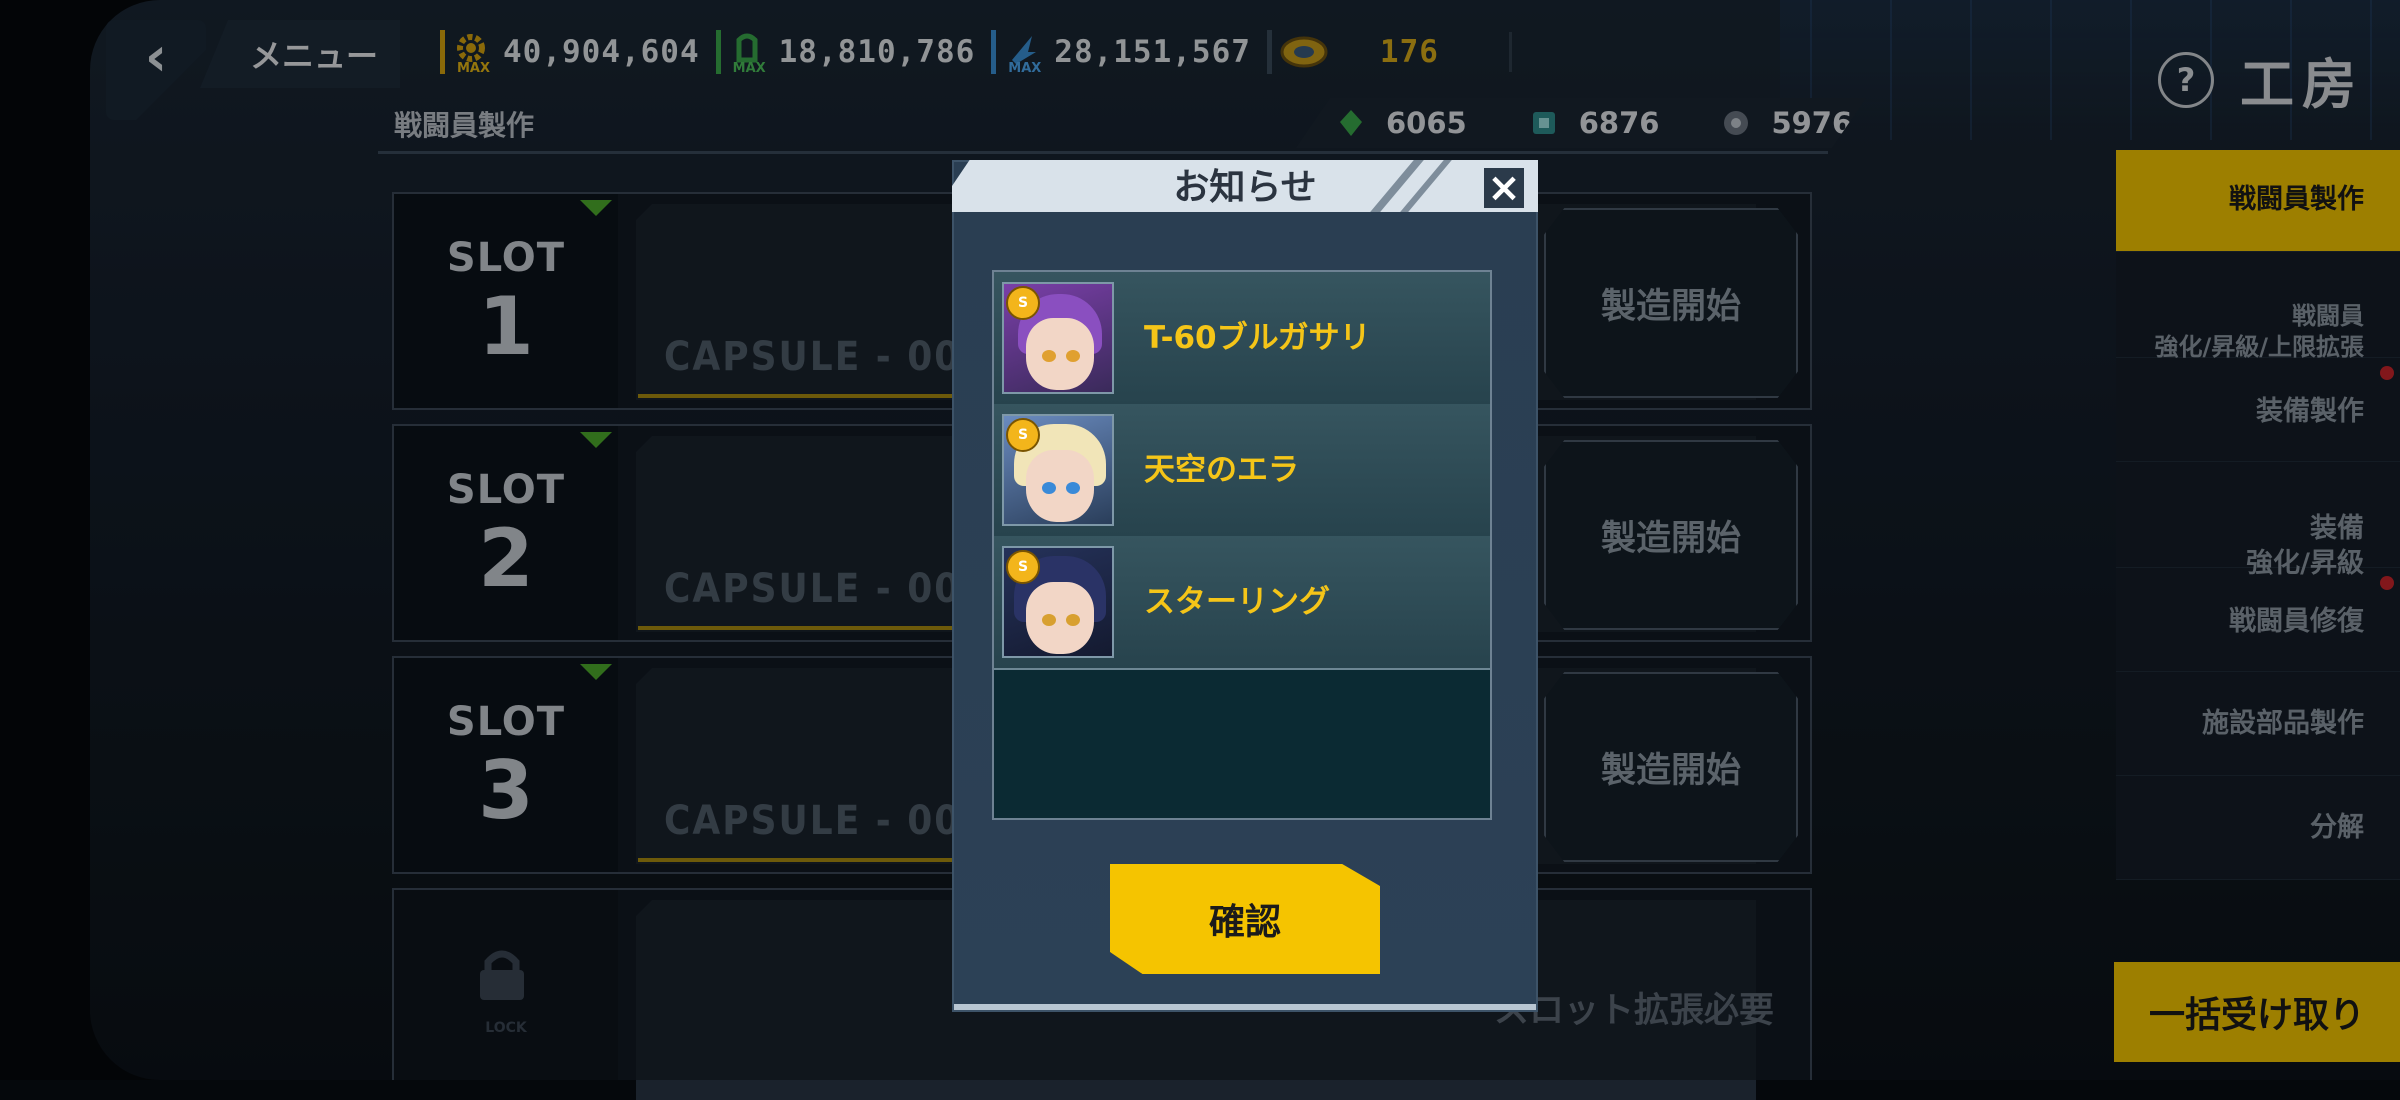 The height and width of the screenshot is (1100, 2400). What do you see at coordinates (1257, 338) in the screenshot?
I see `character-name: T-60ブルガサリ` at bounding box center [1257, 338].